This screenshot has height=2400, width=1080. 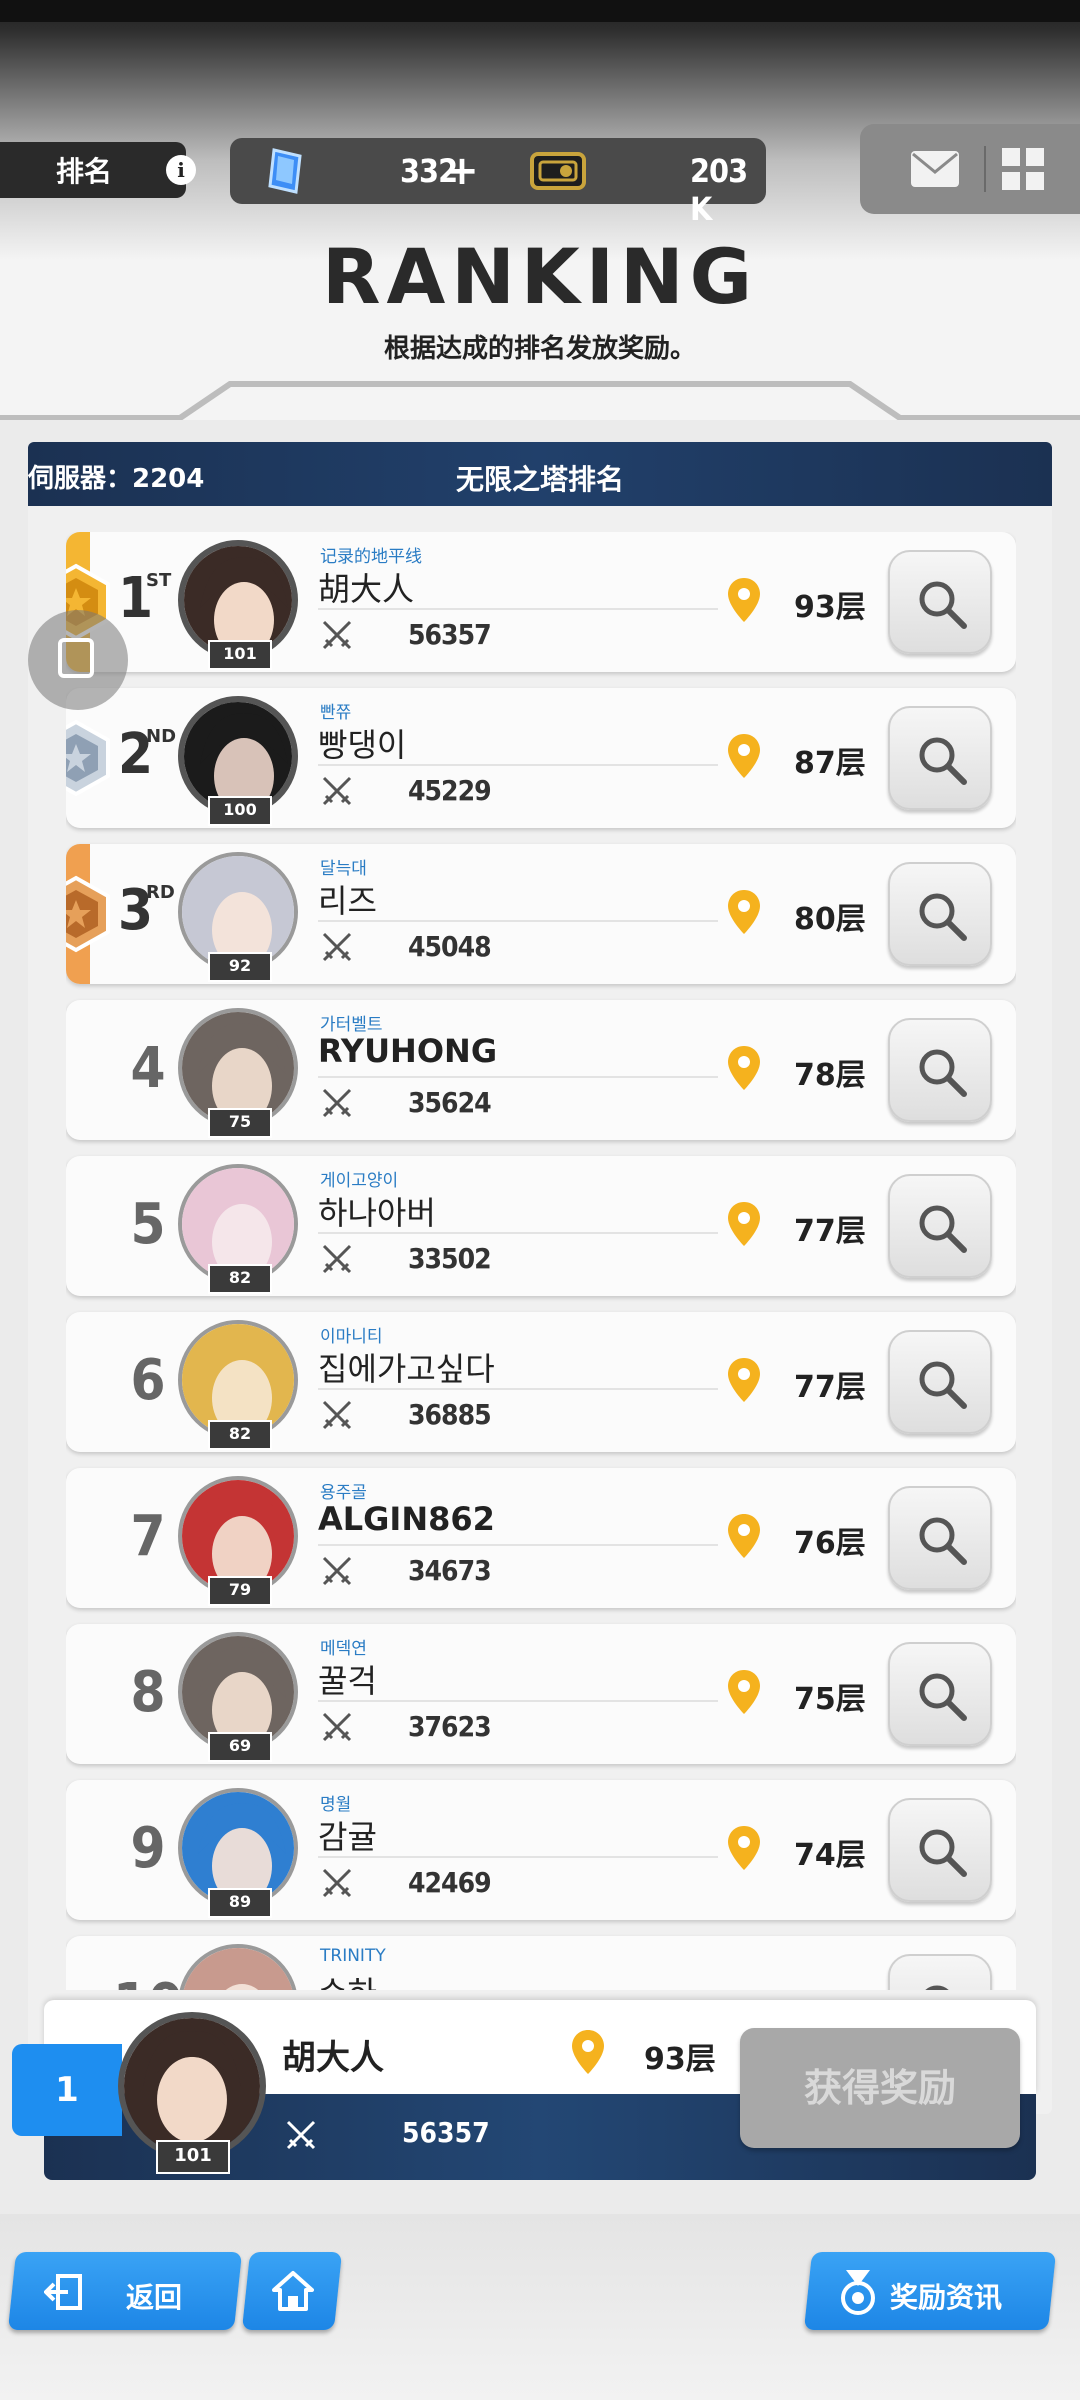 I want to click on claim-reward-button: 获得奖励, so click(x=880, y=2088).